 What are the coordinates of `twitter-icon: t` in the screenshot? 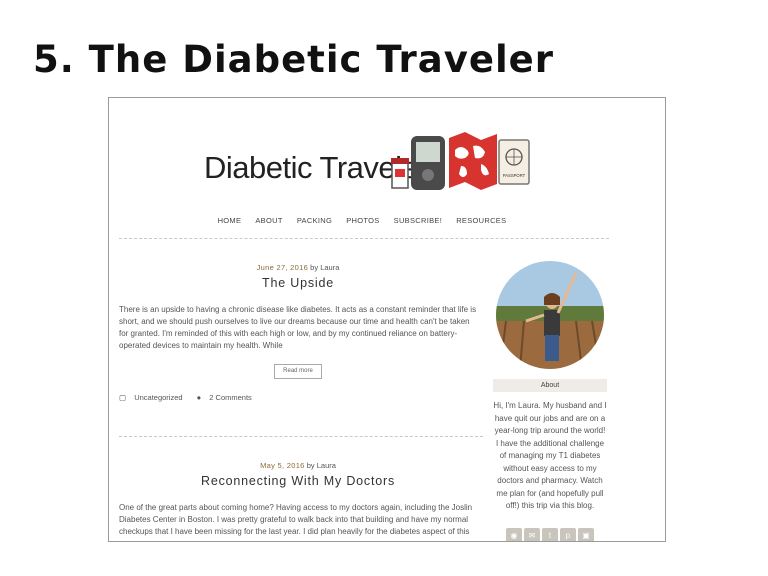 It's located at (550, 534).